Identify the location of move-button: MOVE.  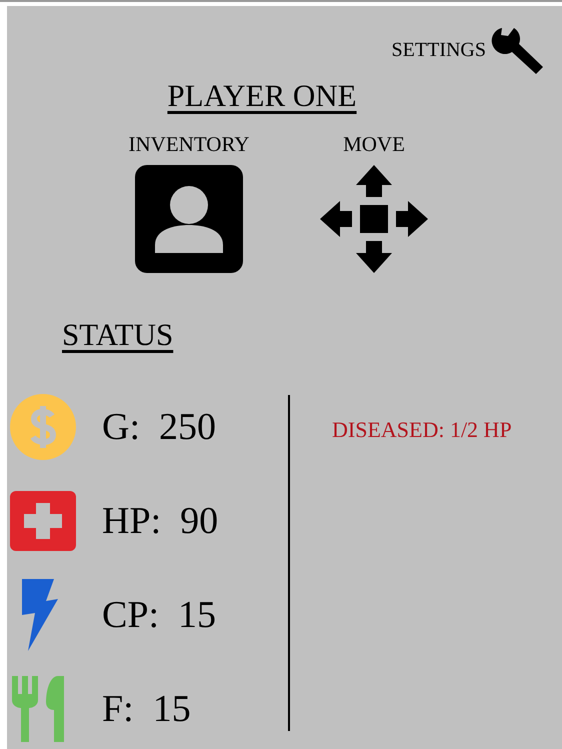
(374, 202).